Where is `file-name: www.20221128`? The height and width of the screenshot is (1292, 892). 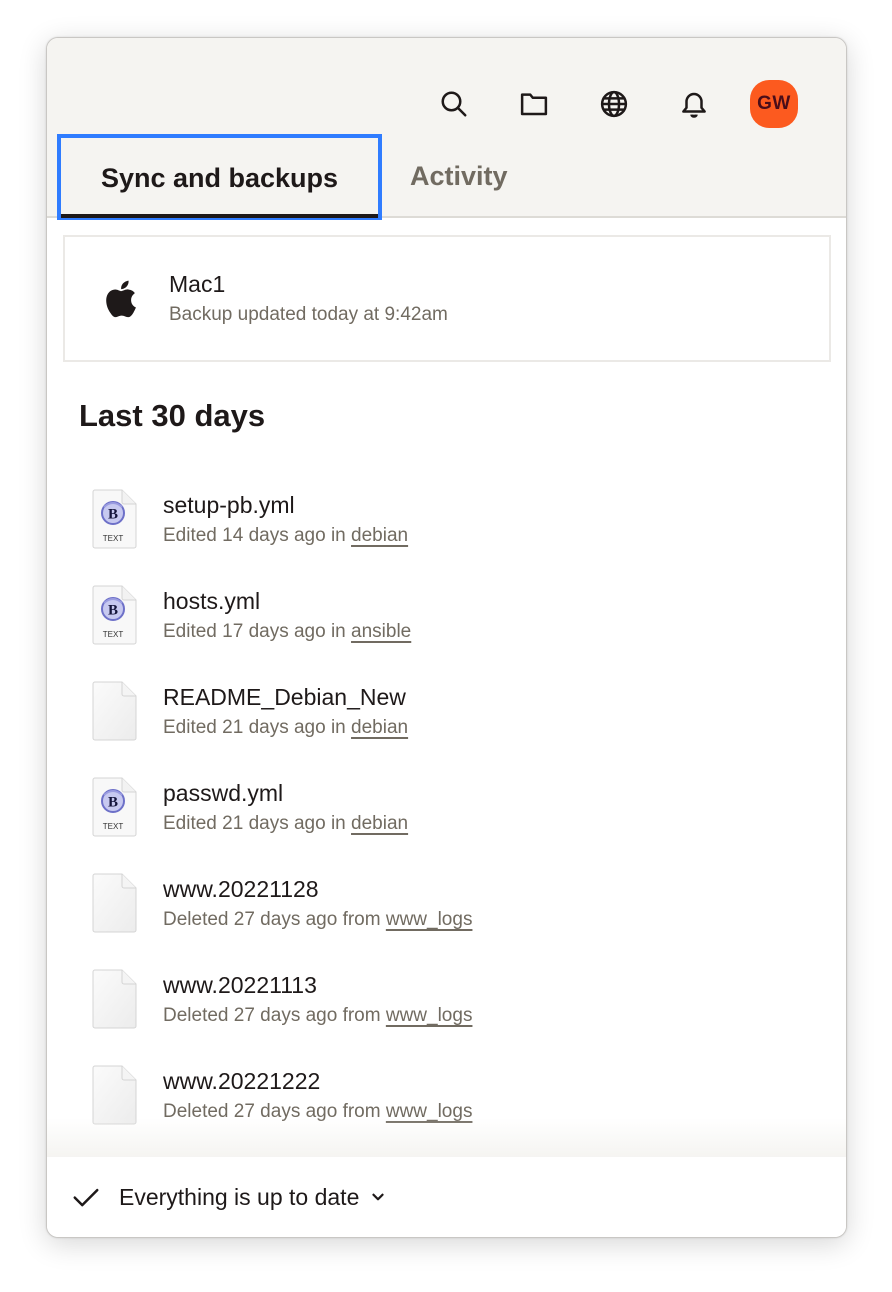
file-name: www.20221128 is located at coordinates (241, 889).